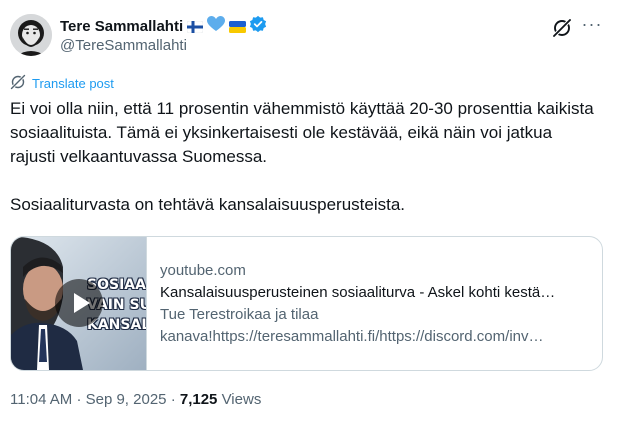  What do you see at coordinates (310, 35) in the screenshot?
I see `post-header: Tere Sammallahti @TereSammallahti ···` at bounding box center [310, 35].